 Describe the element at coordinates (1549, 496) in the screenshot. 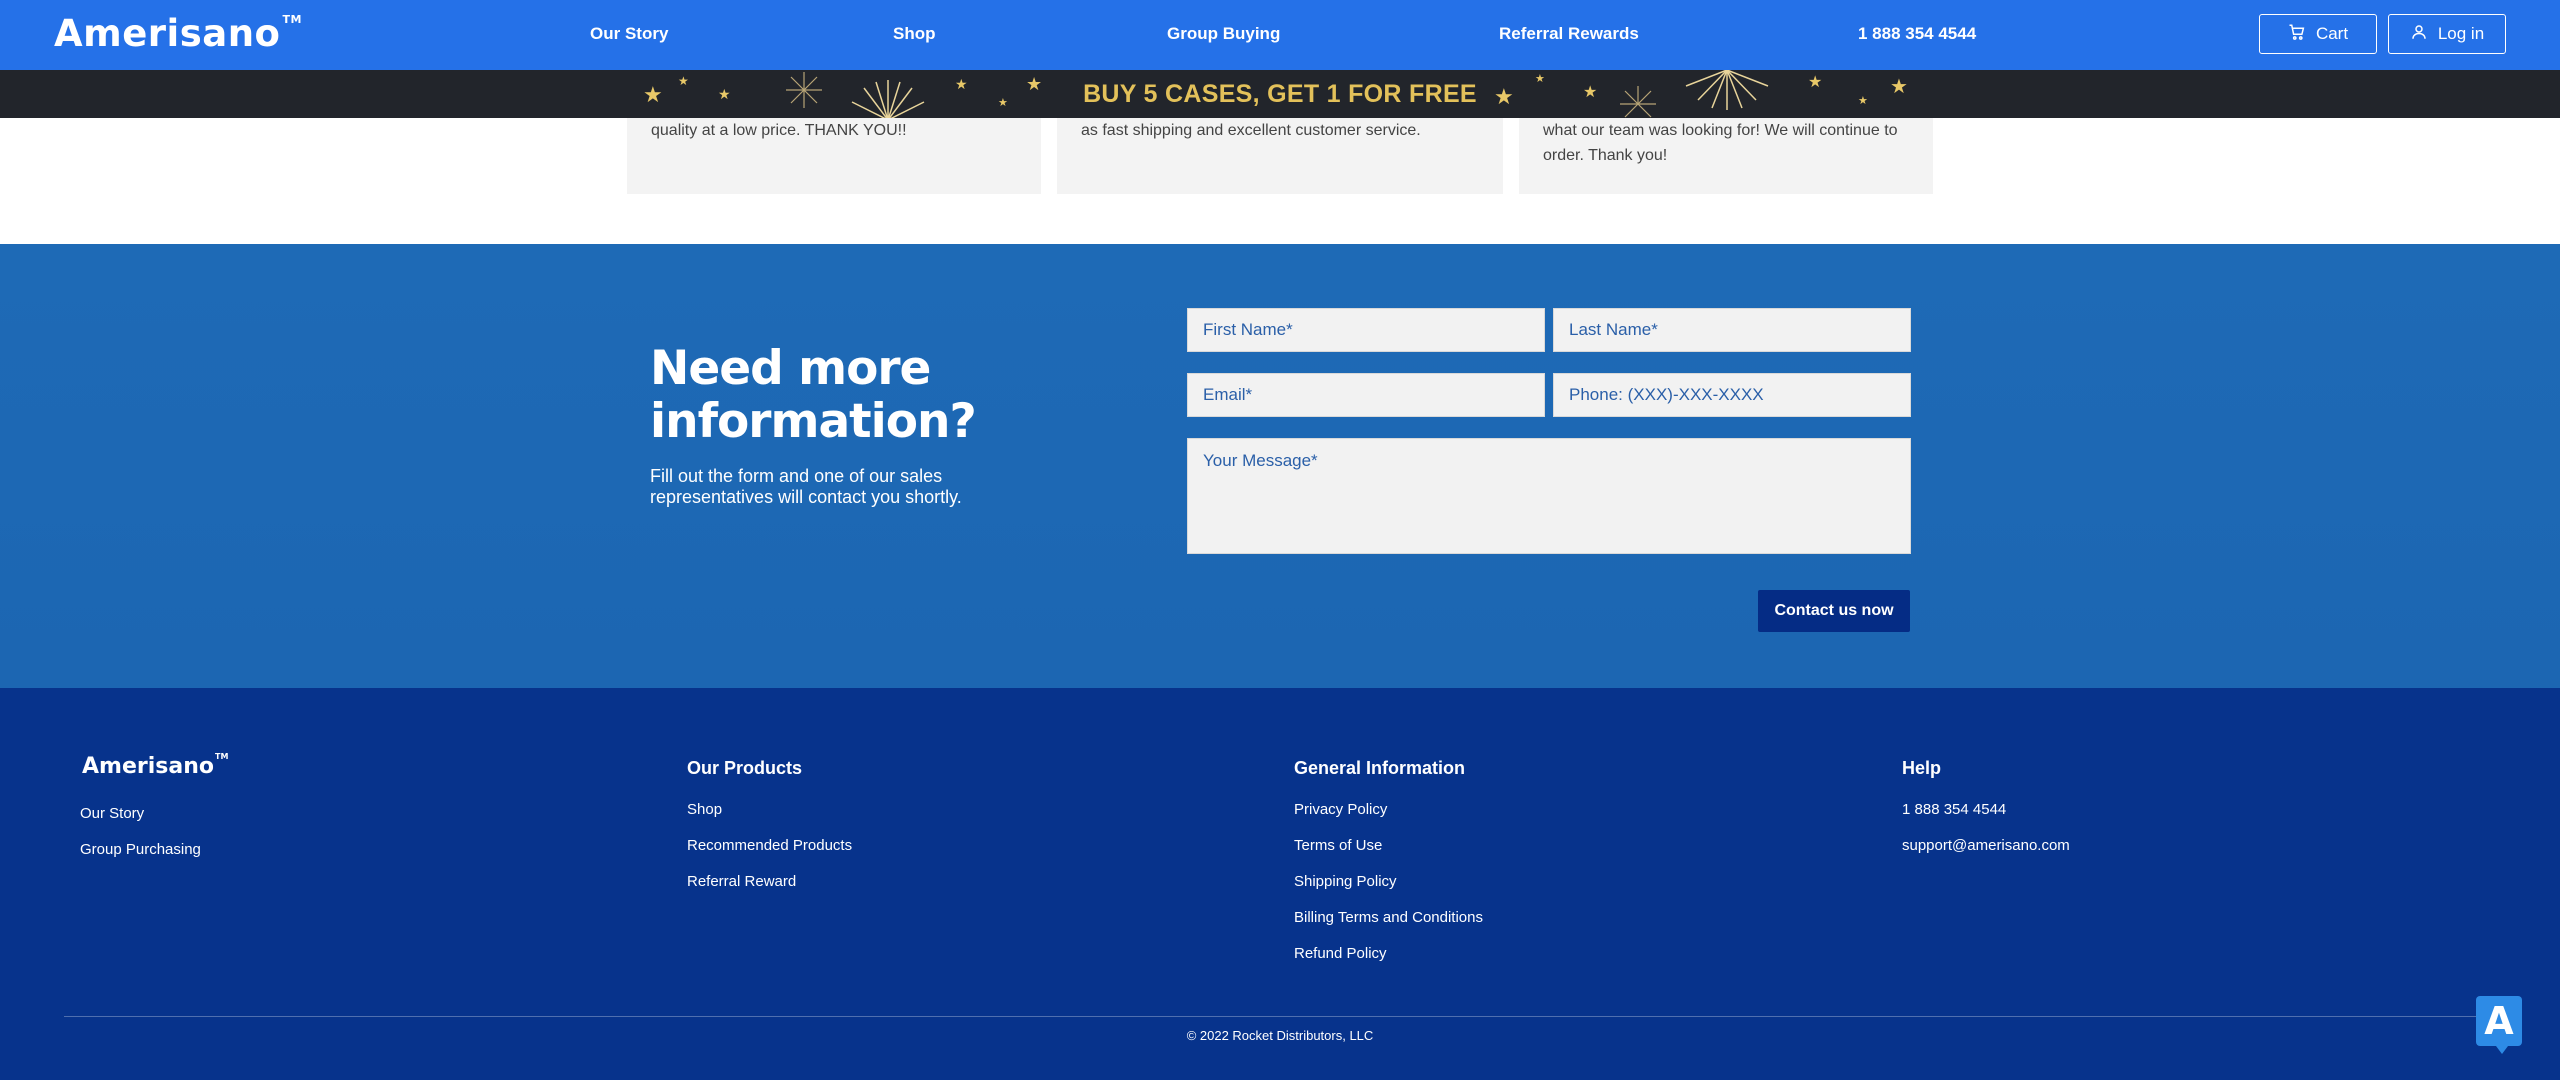

I see `message-field: Your Message*` at that location.